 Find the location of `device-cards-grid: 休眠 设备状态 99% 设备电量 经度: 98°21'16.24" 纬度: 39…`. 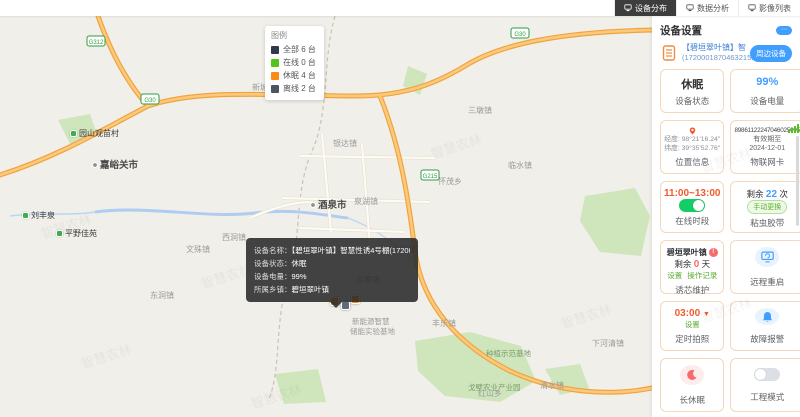

device-cards-grid: 休眠 设备状态 99% 设备电量 经度: 98°21'16.24" 纬度: 39… is located at coordinates (730, 240).